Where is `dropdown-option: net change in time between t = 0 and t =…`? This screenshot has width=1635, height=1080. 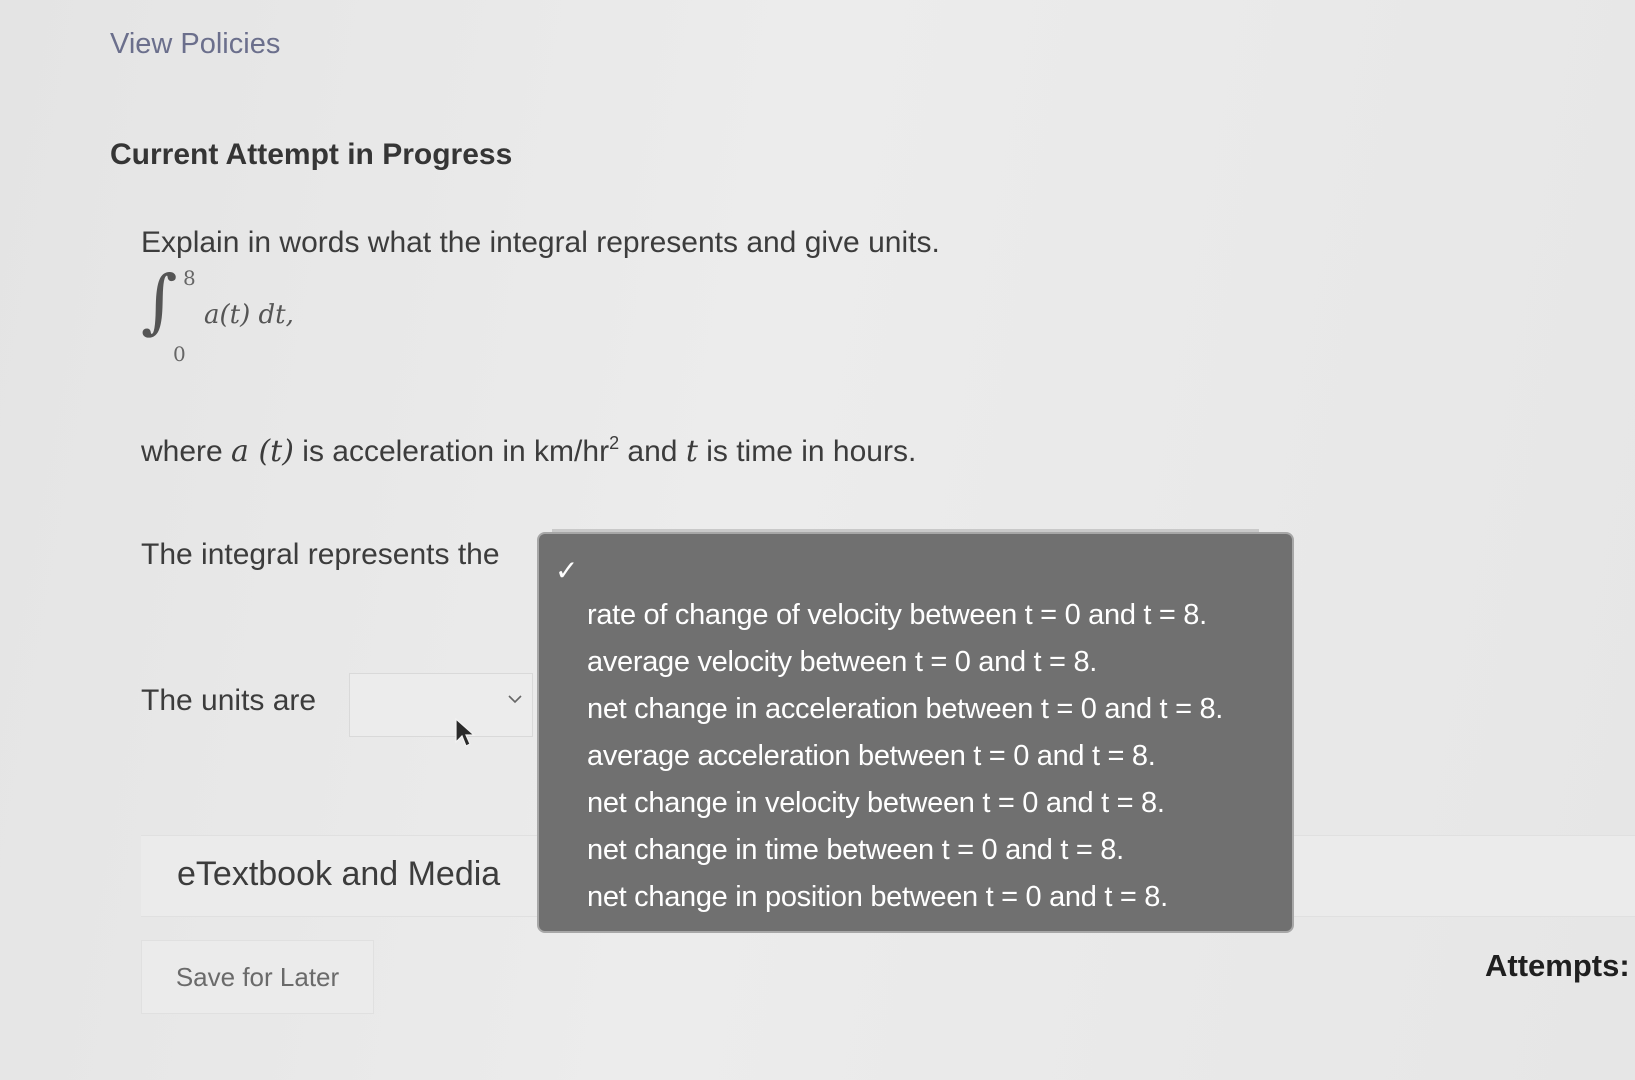
dropdown-option: net change in time between t = 0 and t =… is located at coordinates (905, 850).